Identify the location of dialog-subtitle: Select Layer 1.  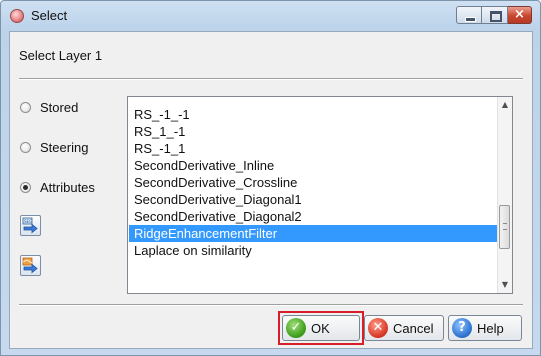
(61, 55).